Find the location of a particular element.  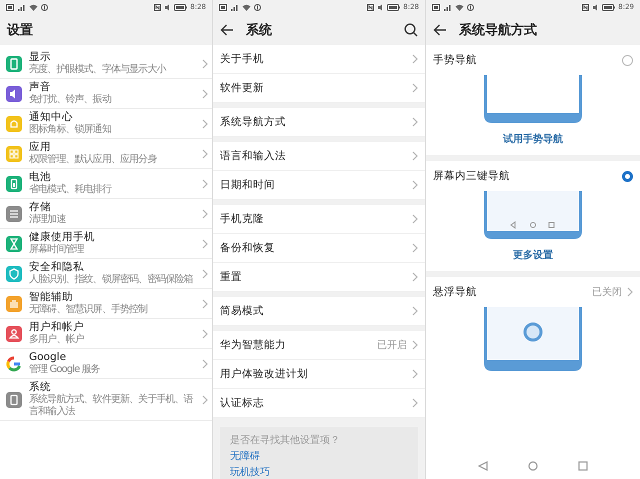

settings-item: 手机克隆 is located at coordinates (319, 219).